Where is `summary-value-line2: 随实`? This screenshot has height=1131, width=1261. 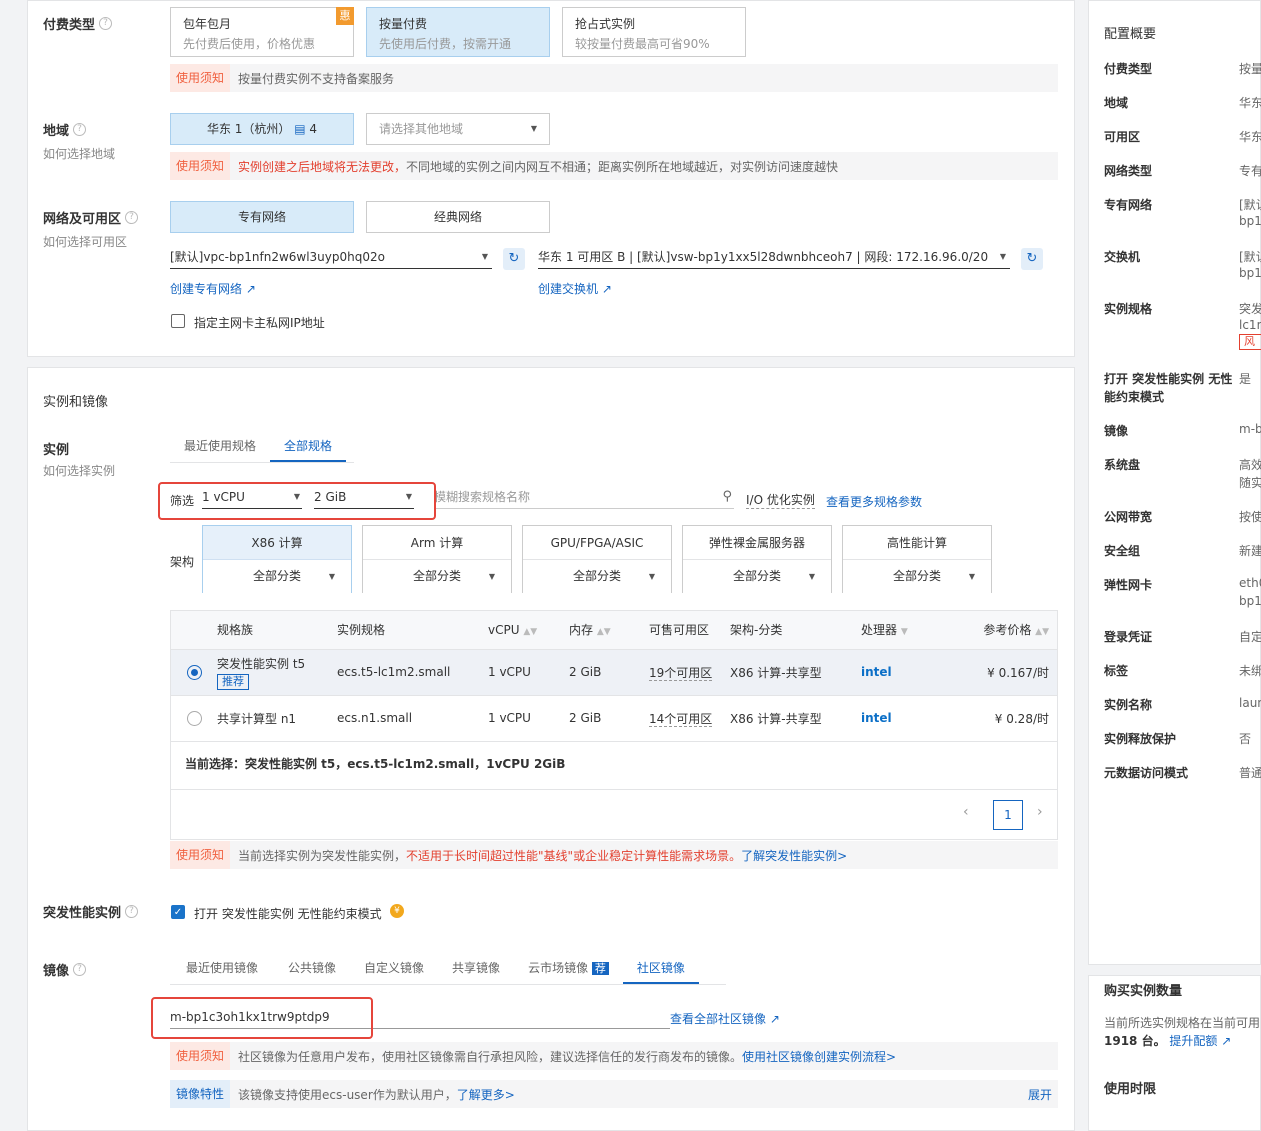
summary-value-line2: 随实 is located at coordinates (1250, 483).